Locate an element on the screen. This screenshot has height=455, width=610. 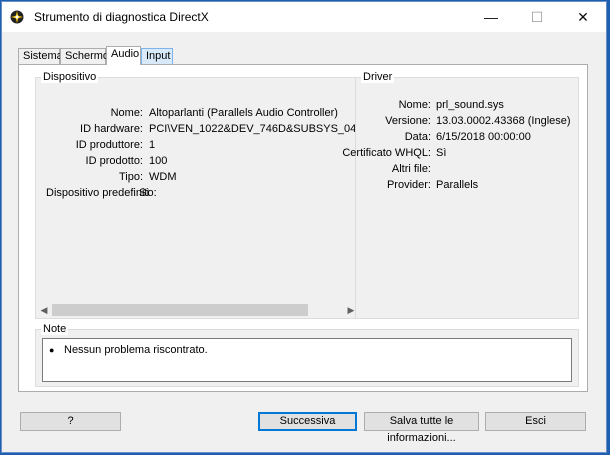
notes-group: Note ● Nessun problema riscontrato. is located at coordinates (307, 355).